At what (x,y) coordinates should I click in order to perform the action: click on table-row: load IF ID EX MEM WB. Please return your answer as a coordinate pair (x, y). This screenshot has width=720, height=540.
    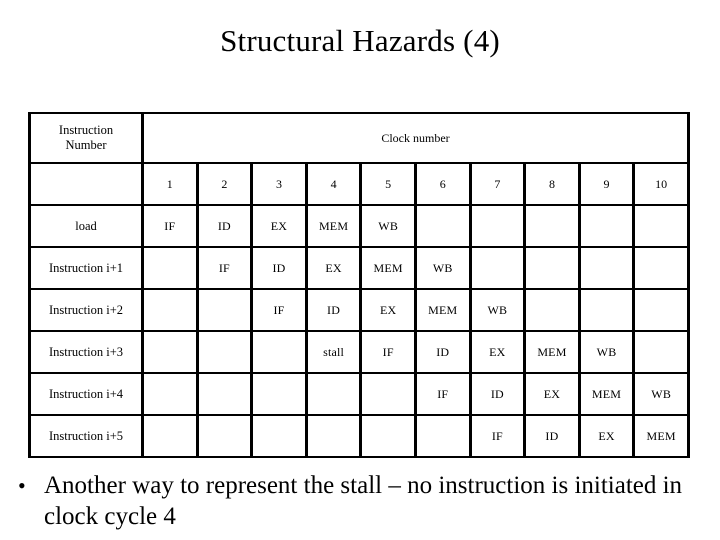
    Looking at the image, I should click on (359, 226).